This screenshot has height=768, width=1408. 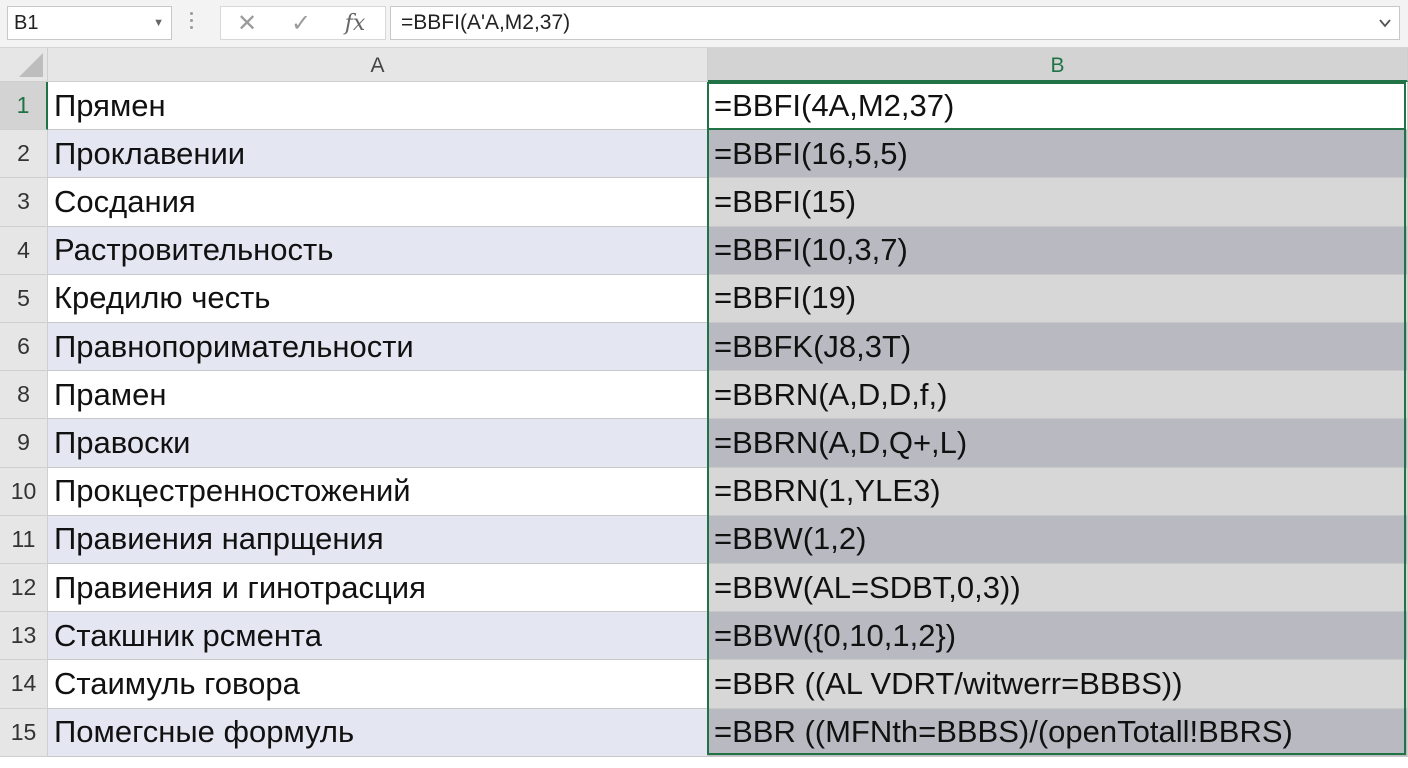 What do you see at coordinates (24, 732) in the screenshot?
I see `row-header: 15` at bounding box center [24, 732].